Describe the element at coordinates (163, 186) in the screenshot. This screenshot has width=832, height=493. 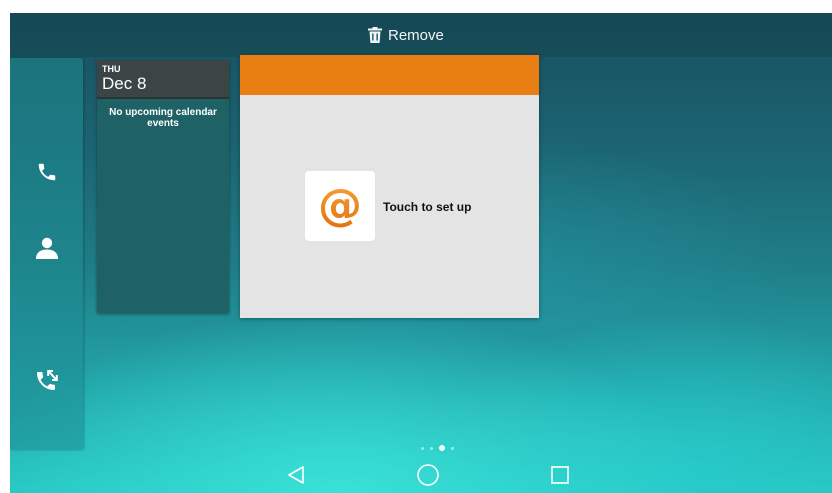
I see `calendar-widget: THU Dec 8 No upcoming calendar events` at that location.